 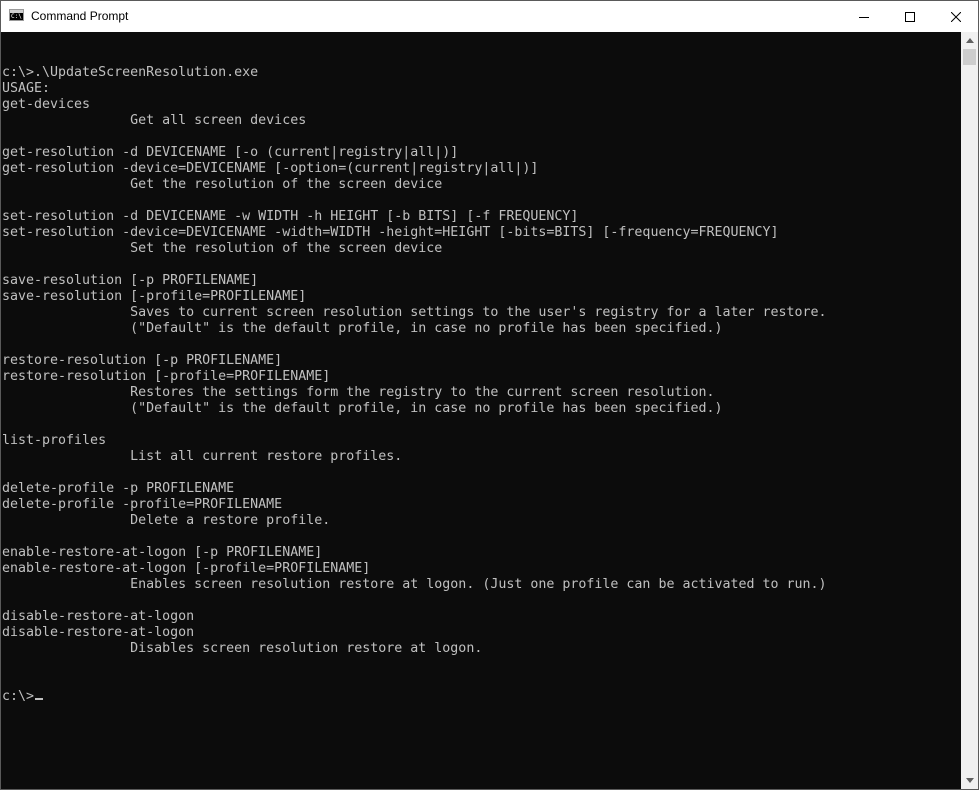 What do you see at coordinates (80, 16) in the screenshot?
I see `window-title: Command Prompt` at bounding box center [80, 16].